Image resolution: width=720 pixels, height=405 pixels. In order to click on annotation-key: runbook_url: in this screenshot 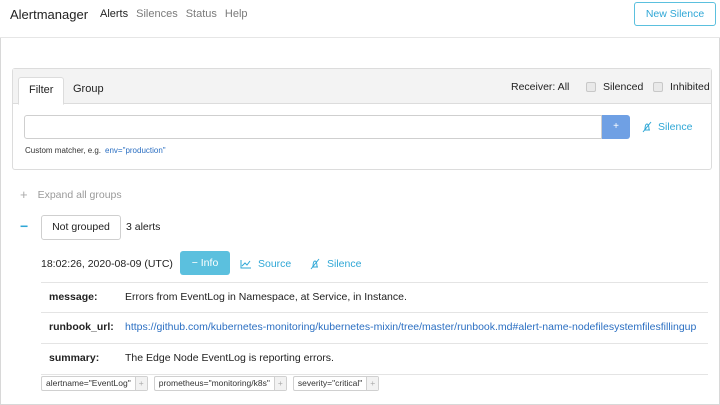, I will do `click(81, 327)`.